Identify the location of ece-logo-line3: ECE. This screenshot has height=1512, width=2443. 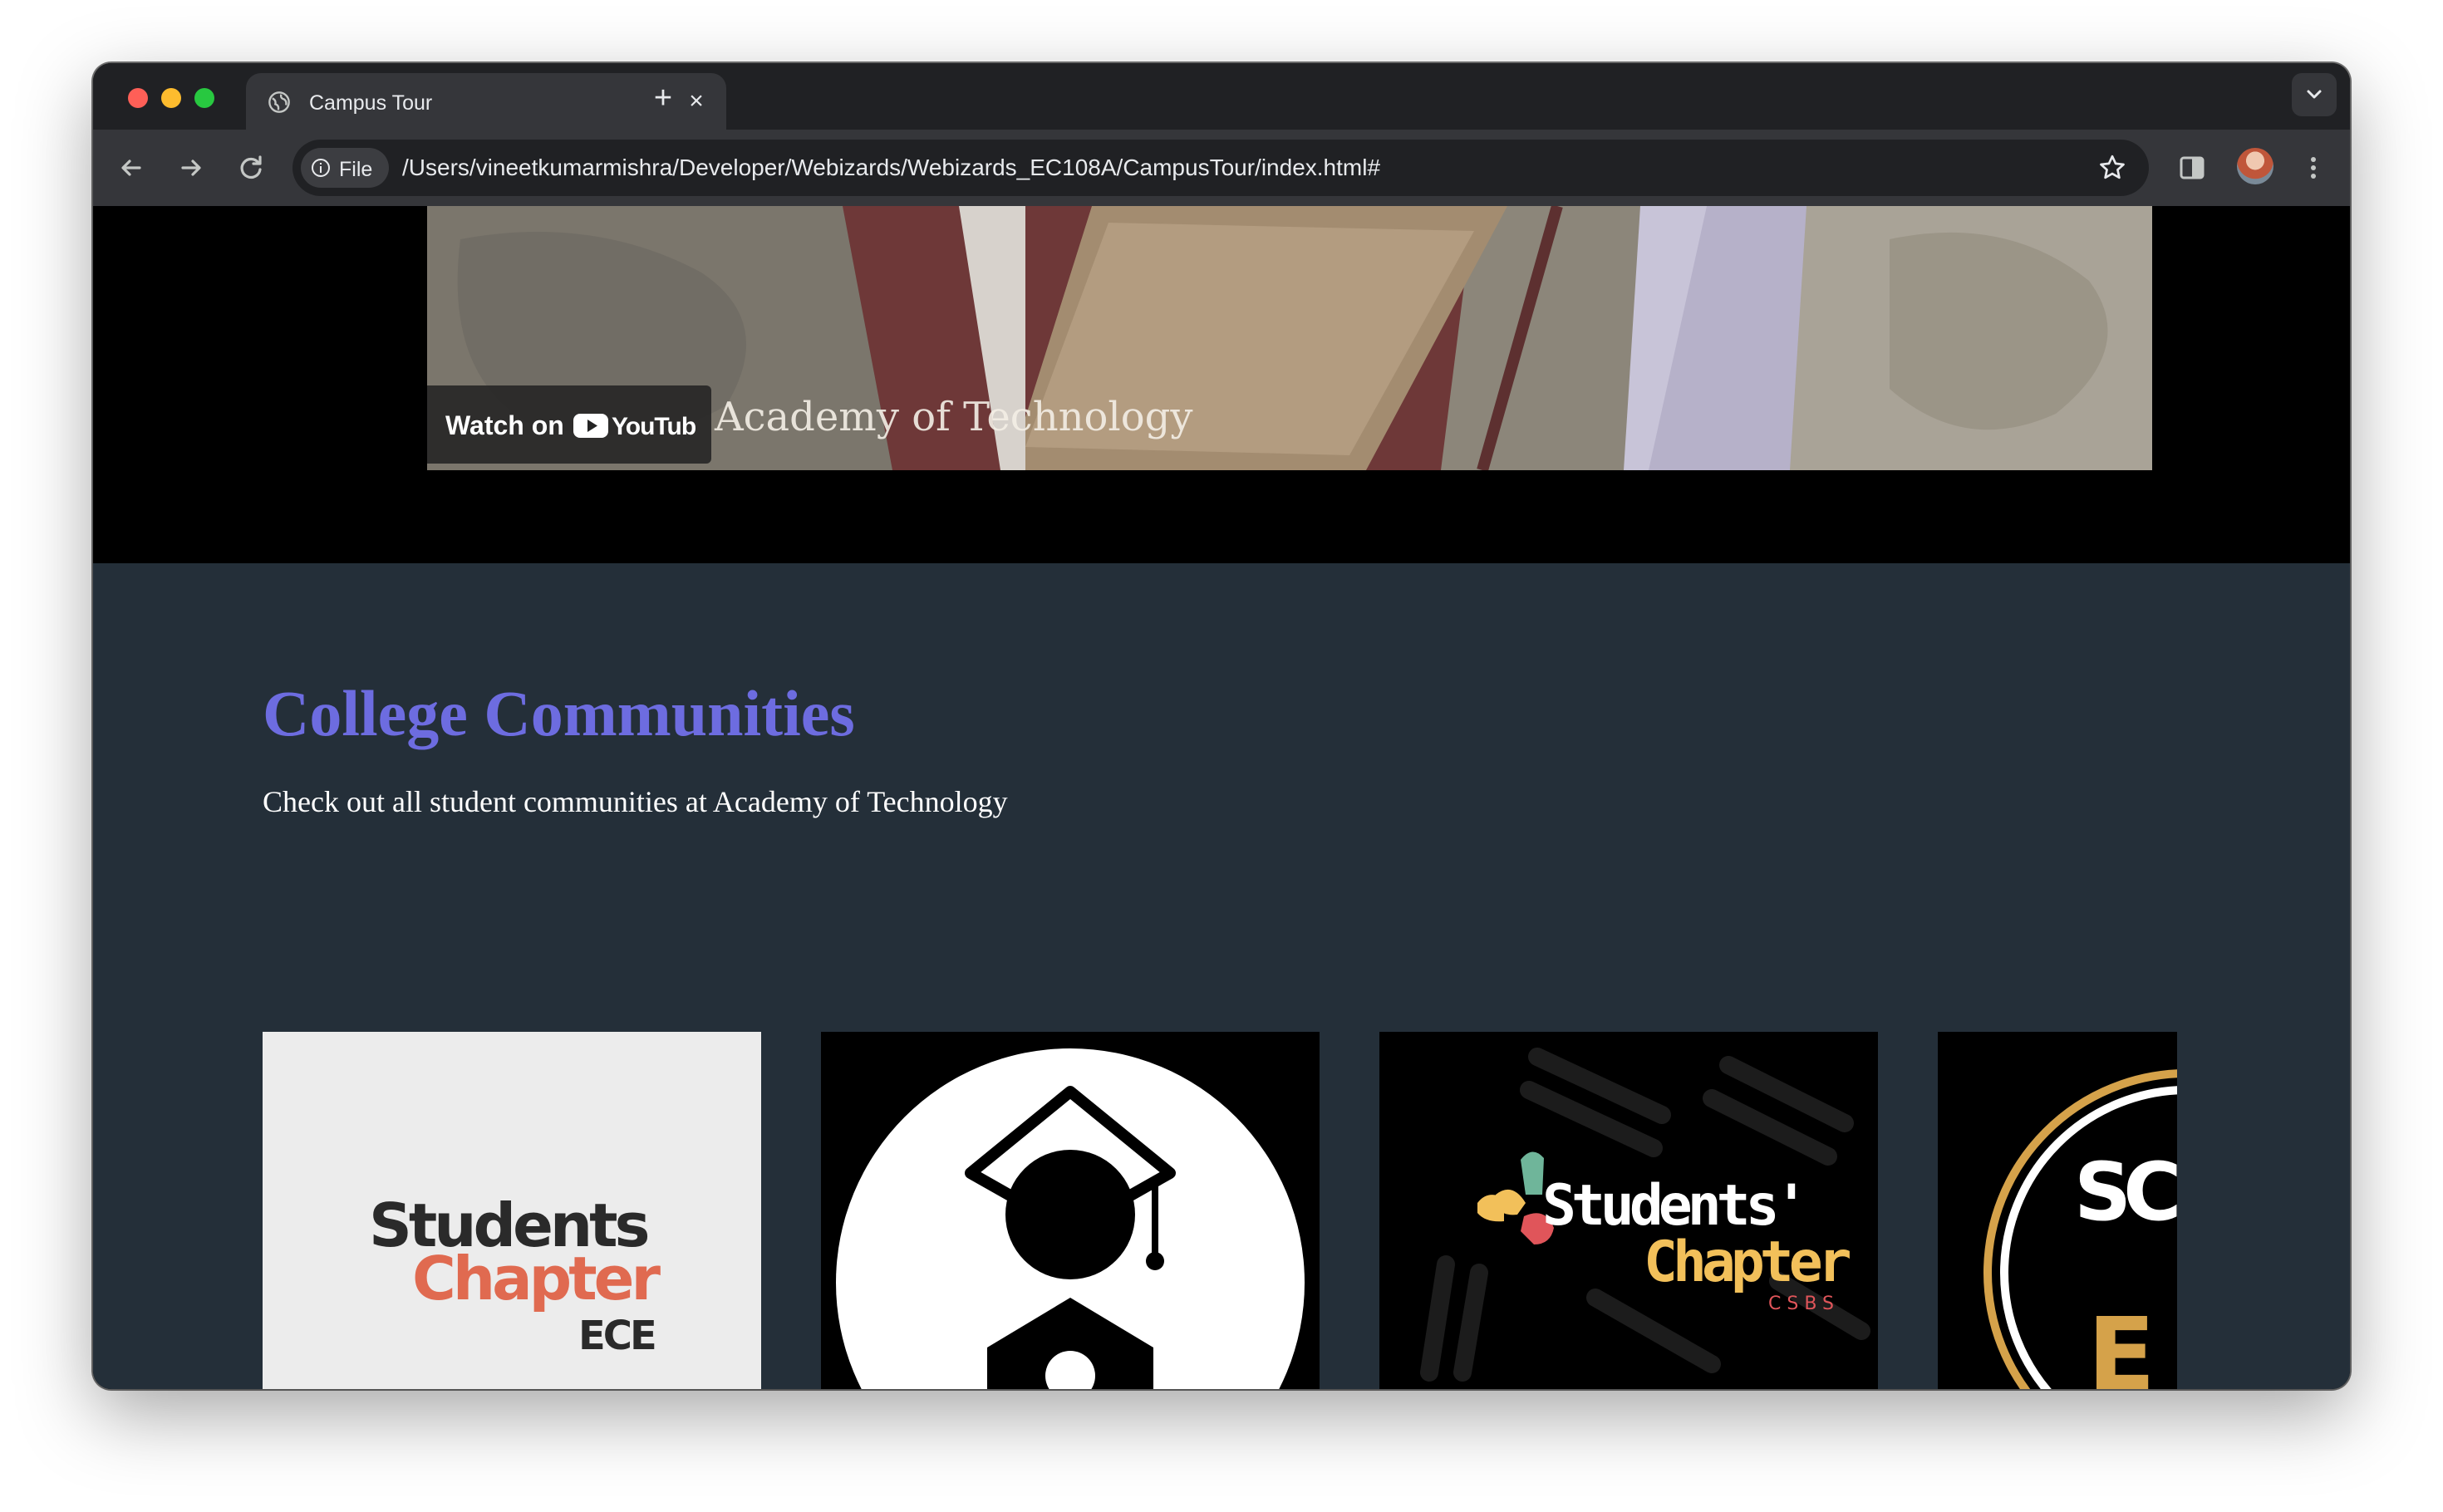
(617, 1336).